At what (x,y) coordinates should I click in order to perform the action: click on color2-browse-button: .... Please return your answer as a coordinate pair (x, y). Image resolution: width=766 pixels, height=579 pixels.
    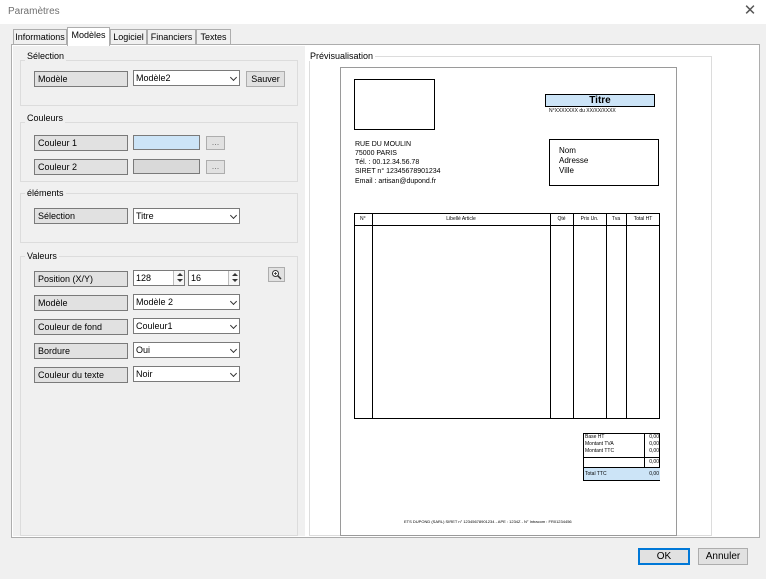
    Looking at the image, I should click on (215, 167).